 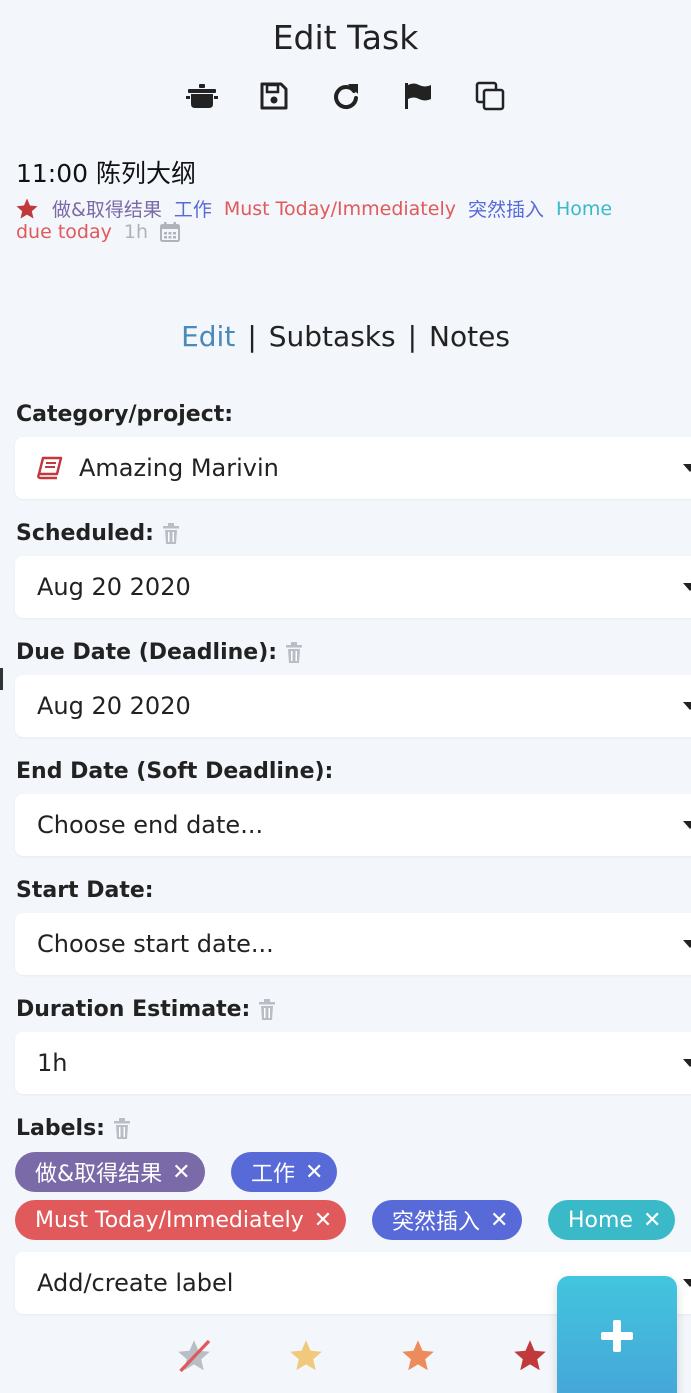 I want to click on task-meta-line-2: due today 1h, so click(x=98, y=232).